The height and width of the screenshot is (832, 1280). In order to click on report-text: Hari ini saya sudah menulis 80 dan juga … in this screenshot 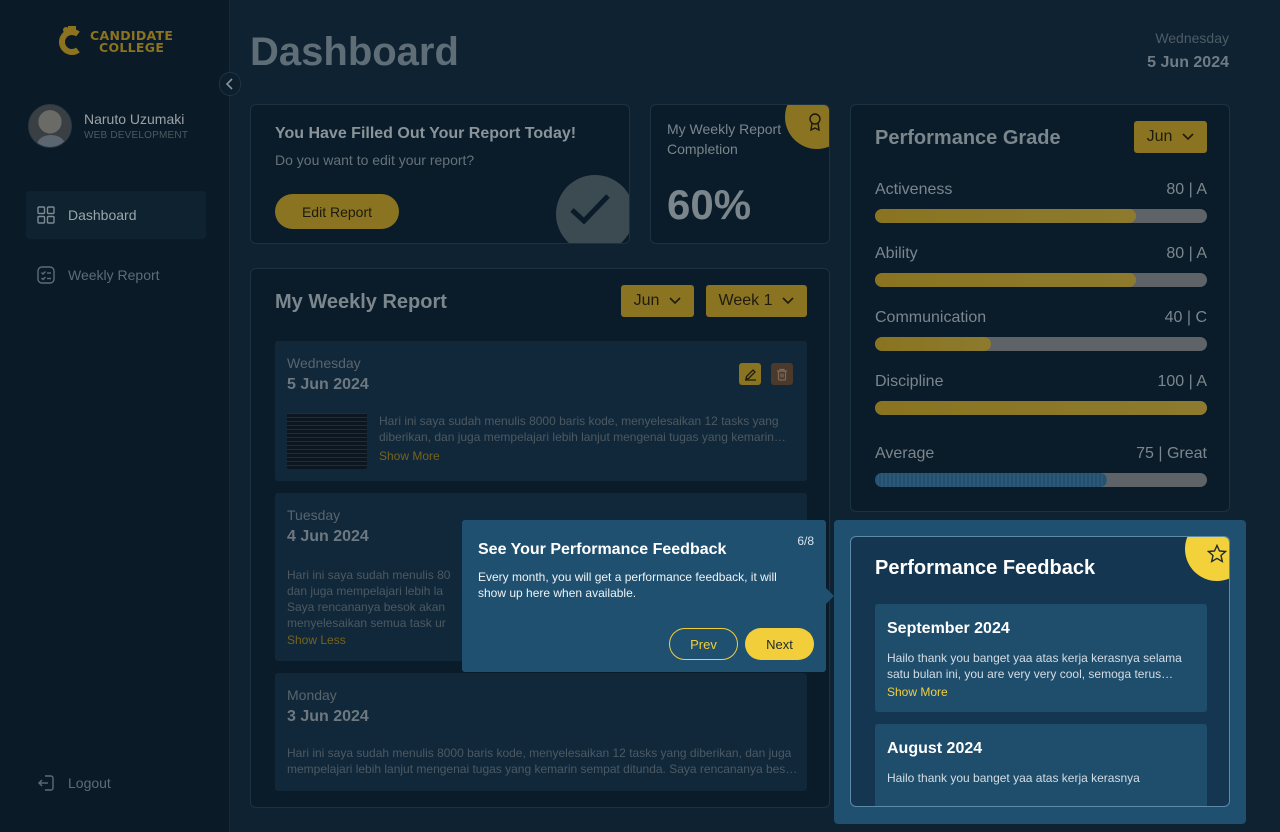, I will do `click(369, 599)`.